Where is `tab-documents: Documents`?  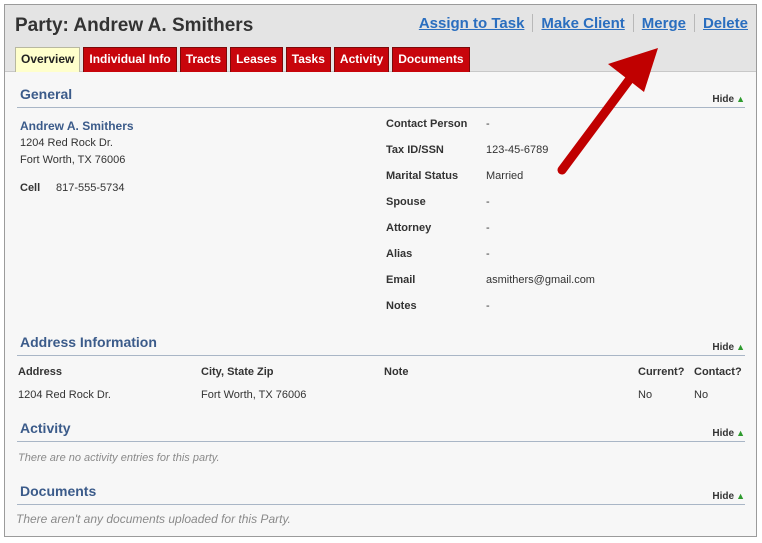 tab-documents: Documents is located at coordinates (431, 59).